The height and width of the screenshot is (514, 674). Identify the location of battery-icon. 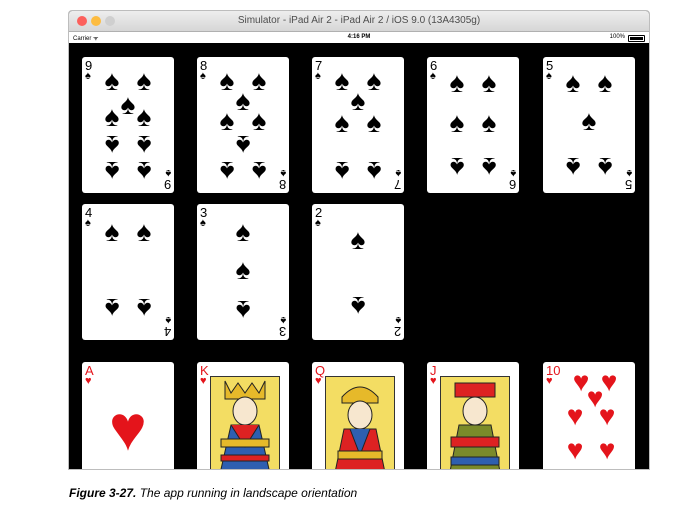
(636, 38).